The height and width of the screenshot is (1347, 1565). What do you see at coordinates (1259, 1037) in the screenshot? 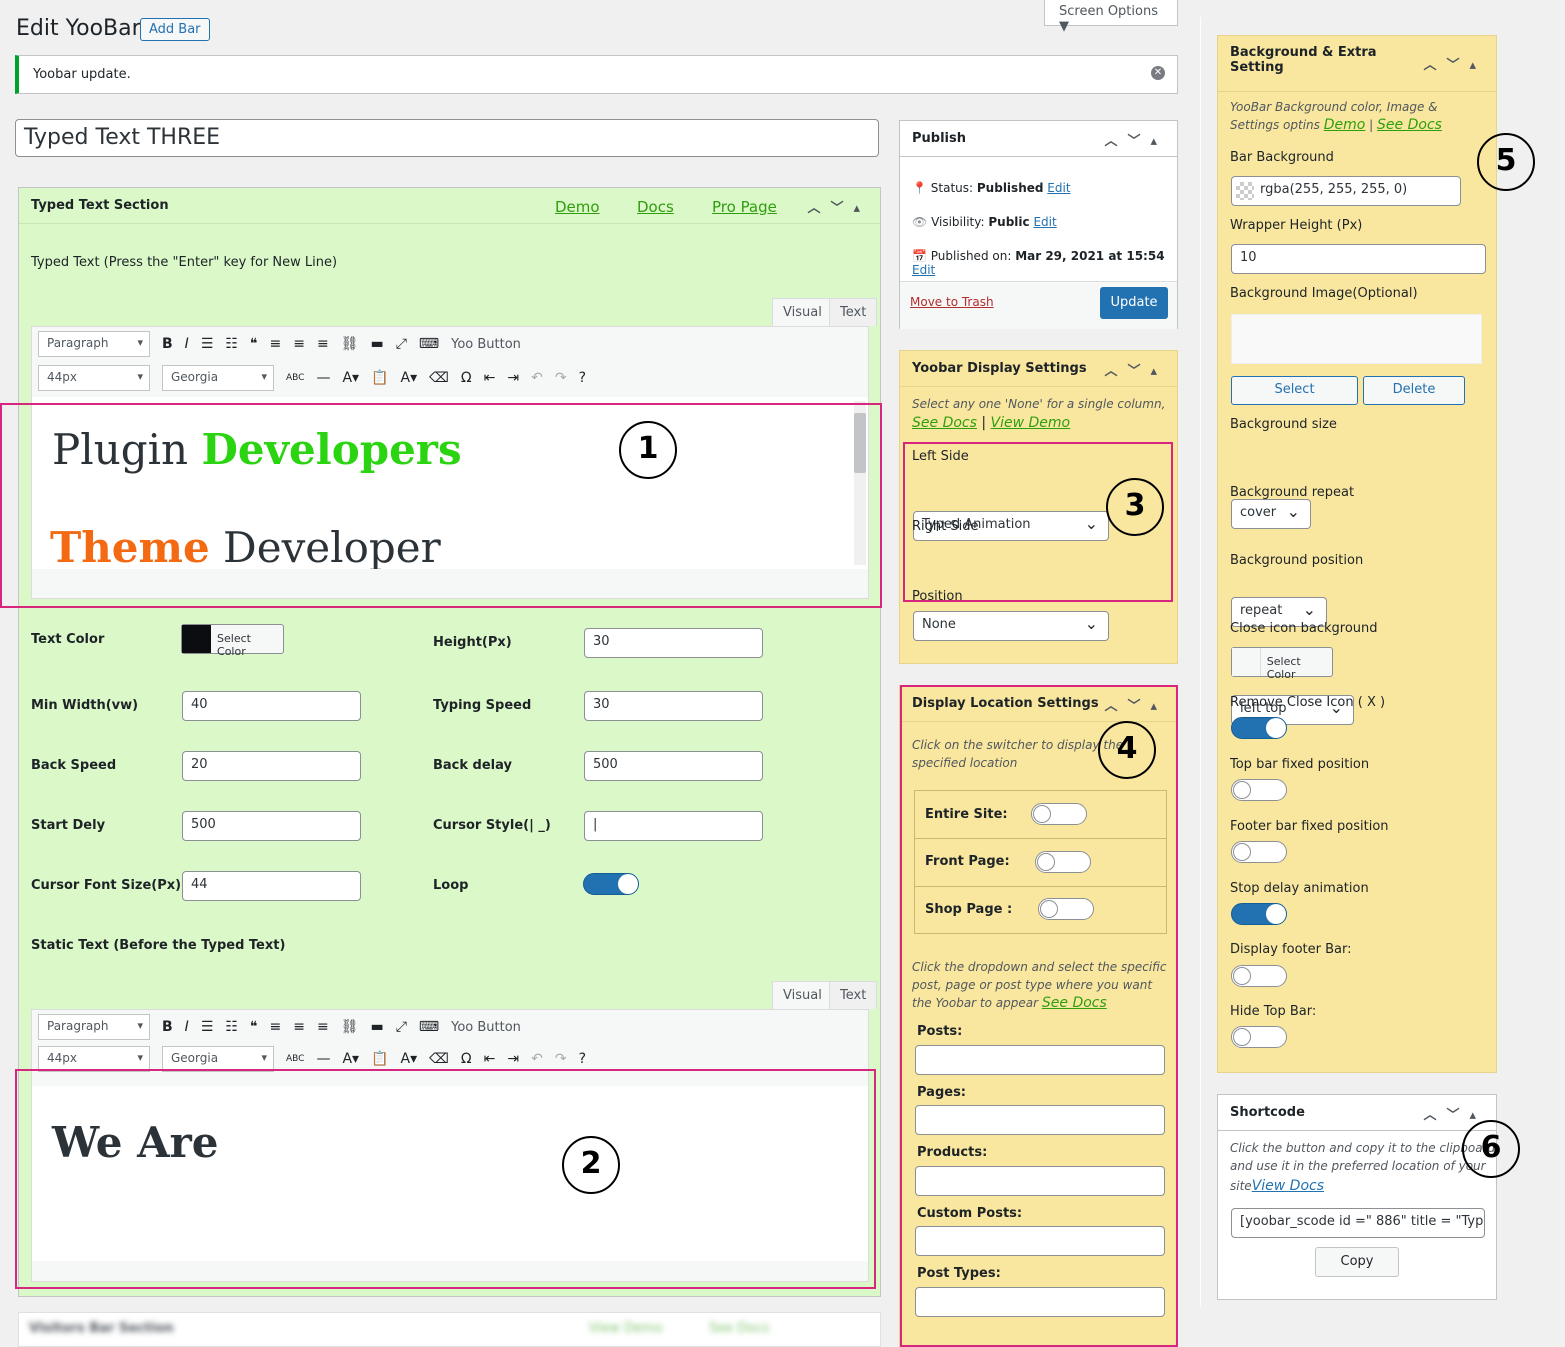
I see `hide-top-toggle` at bounding box center [1259, 1037].